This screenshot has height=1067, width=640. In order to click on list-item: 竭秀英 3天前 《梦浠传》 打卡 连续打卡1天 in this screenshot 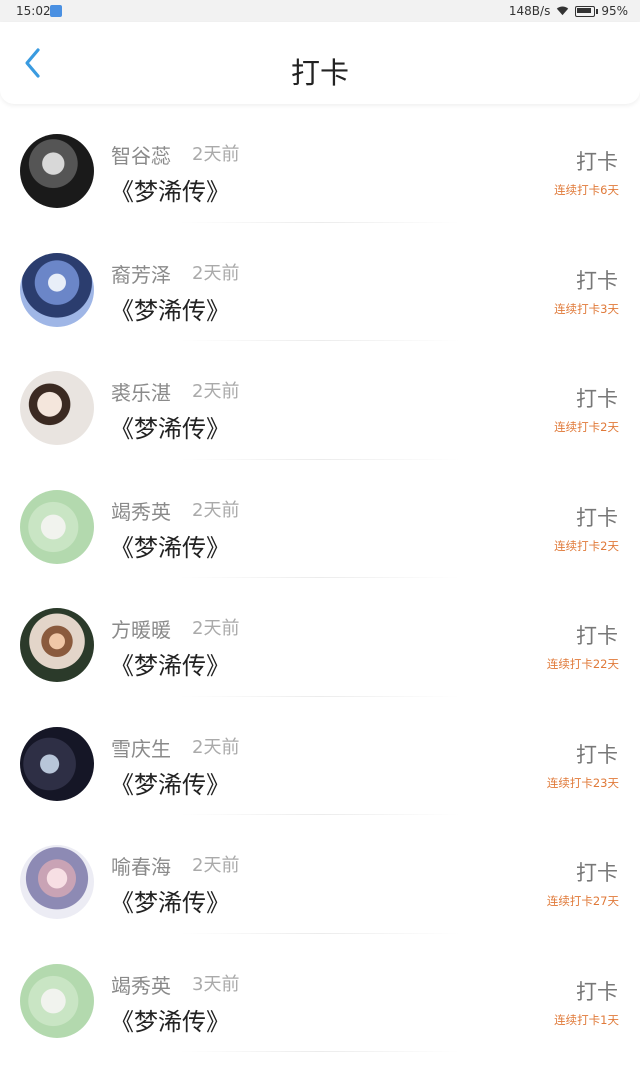, I will do `click(320, 993)`.